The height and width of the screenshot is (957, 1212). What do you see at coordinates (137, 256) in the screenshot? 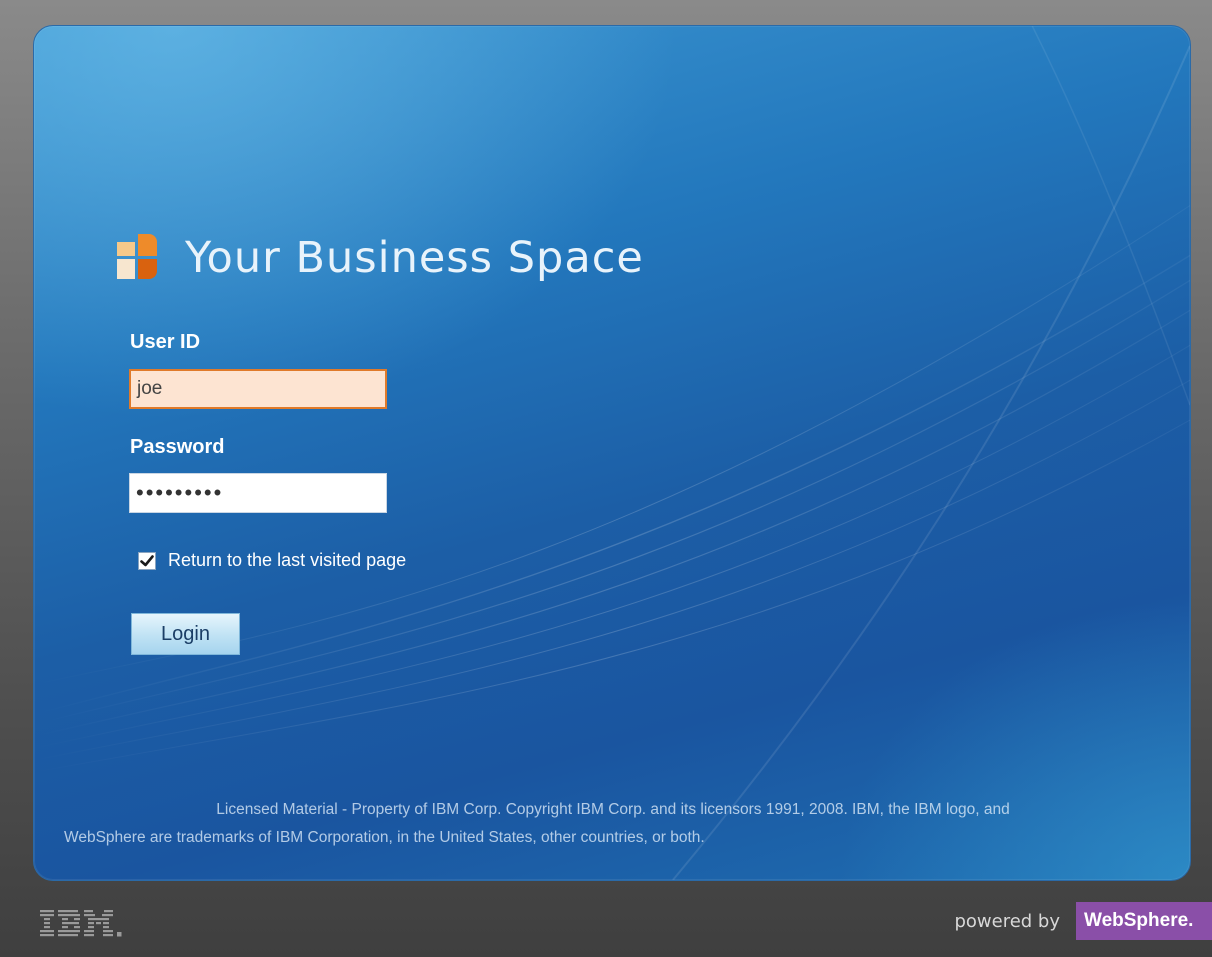
I see `business-space-logo-icon` at bounding box center [137, 256].